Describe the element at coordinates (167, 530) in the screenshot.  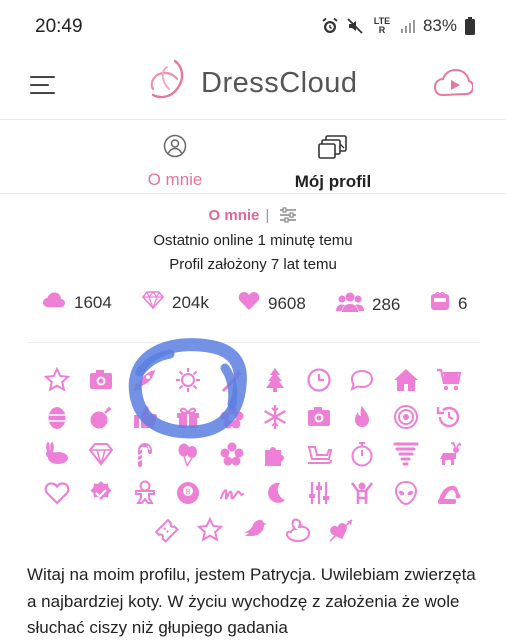
I see `ticket-icon` at that location.